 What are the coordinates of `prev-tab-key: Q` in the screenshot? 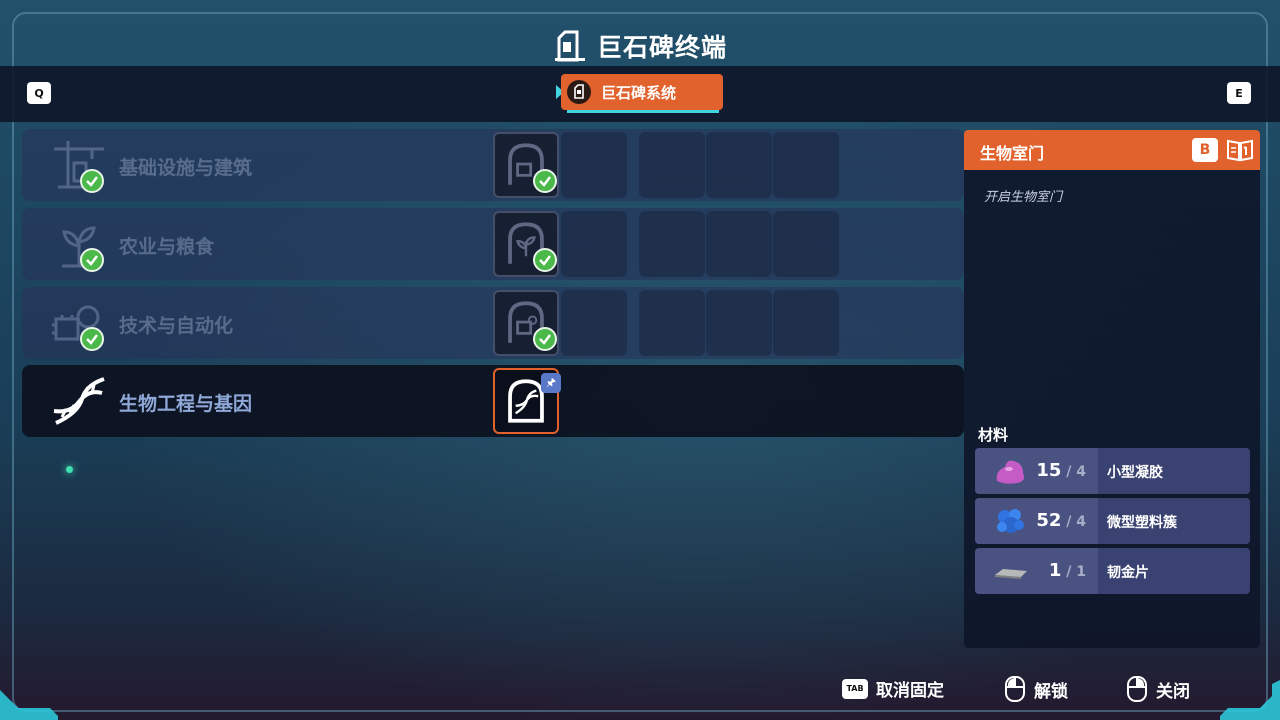 It's located at (39, 93).